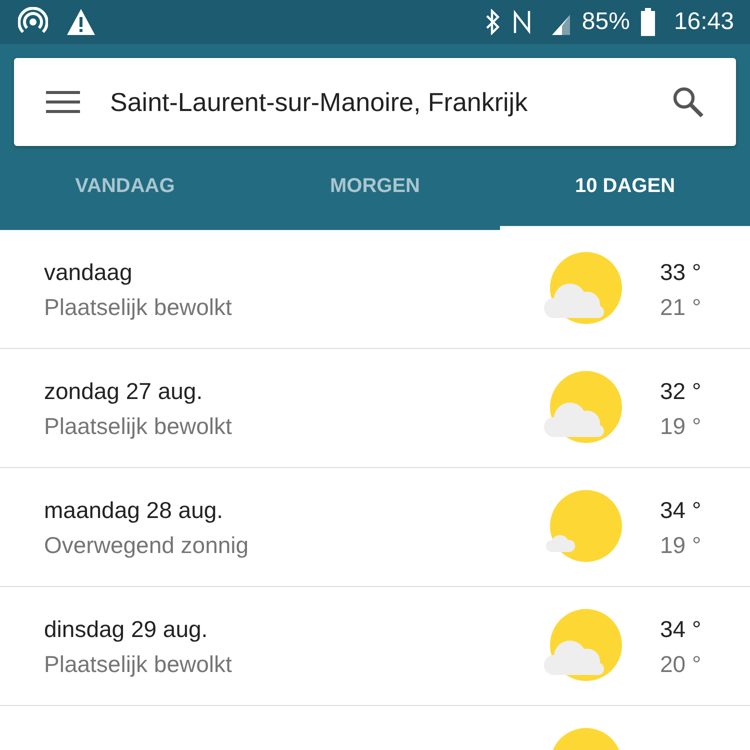  Describe the element at coordinates (648, 22) in the screenshot. I see `battery-icon` at that location.